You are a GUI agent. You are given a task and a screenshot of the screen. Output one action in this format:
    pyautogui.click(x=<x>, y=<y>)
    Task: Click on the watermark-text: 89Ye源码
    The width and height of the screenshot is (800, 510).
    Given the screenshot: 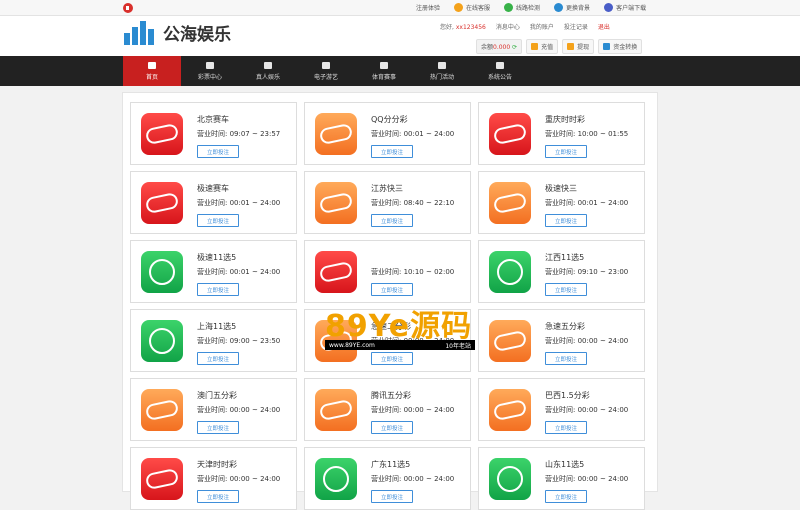 What is the action you would take?
    pyautogui.click(x=399, y=326)
    